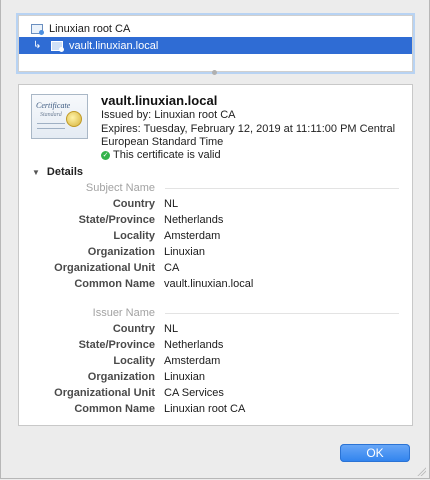 The image size is (430, 480). Describe the element at coordinates (171, 204) in the screenshot. I see `subject-country-value: NL` at that location.